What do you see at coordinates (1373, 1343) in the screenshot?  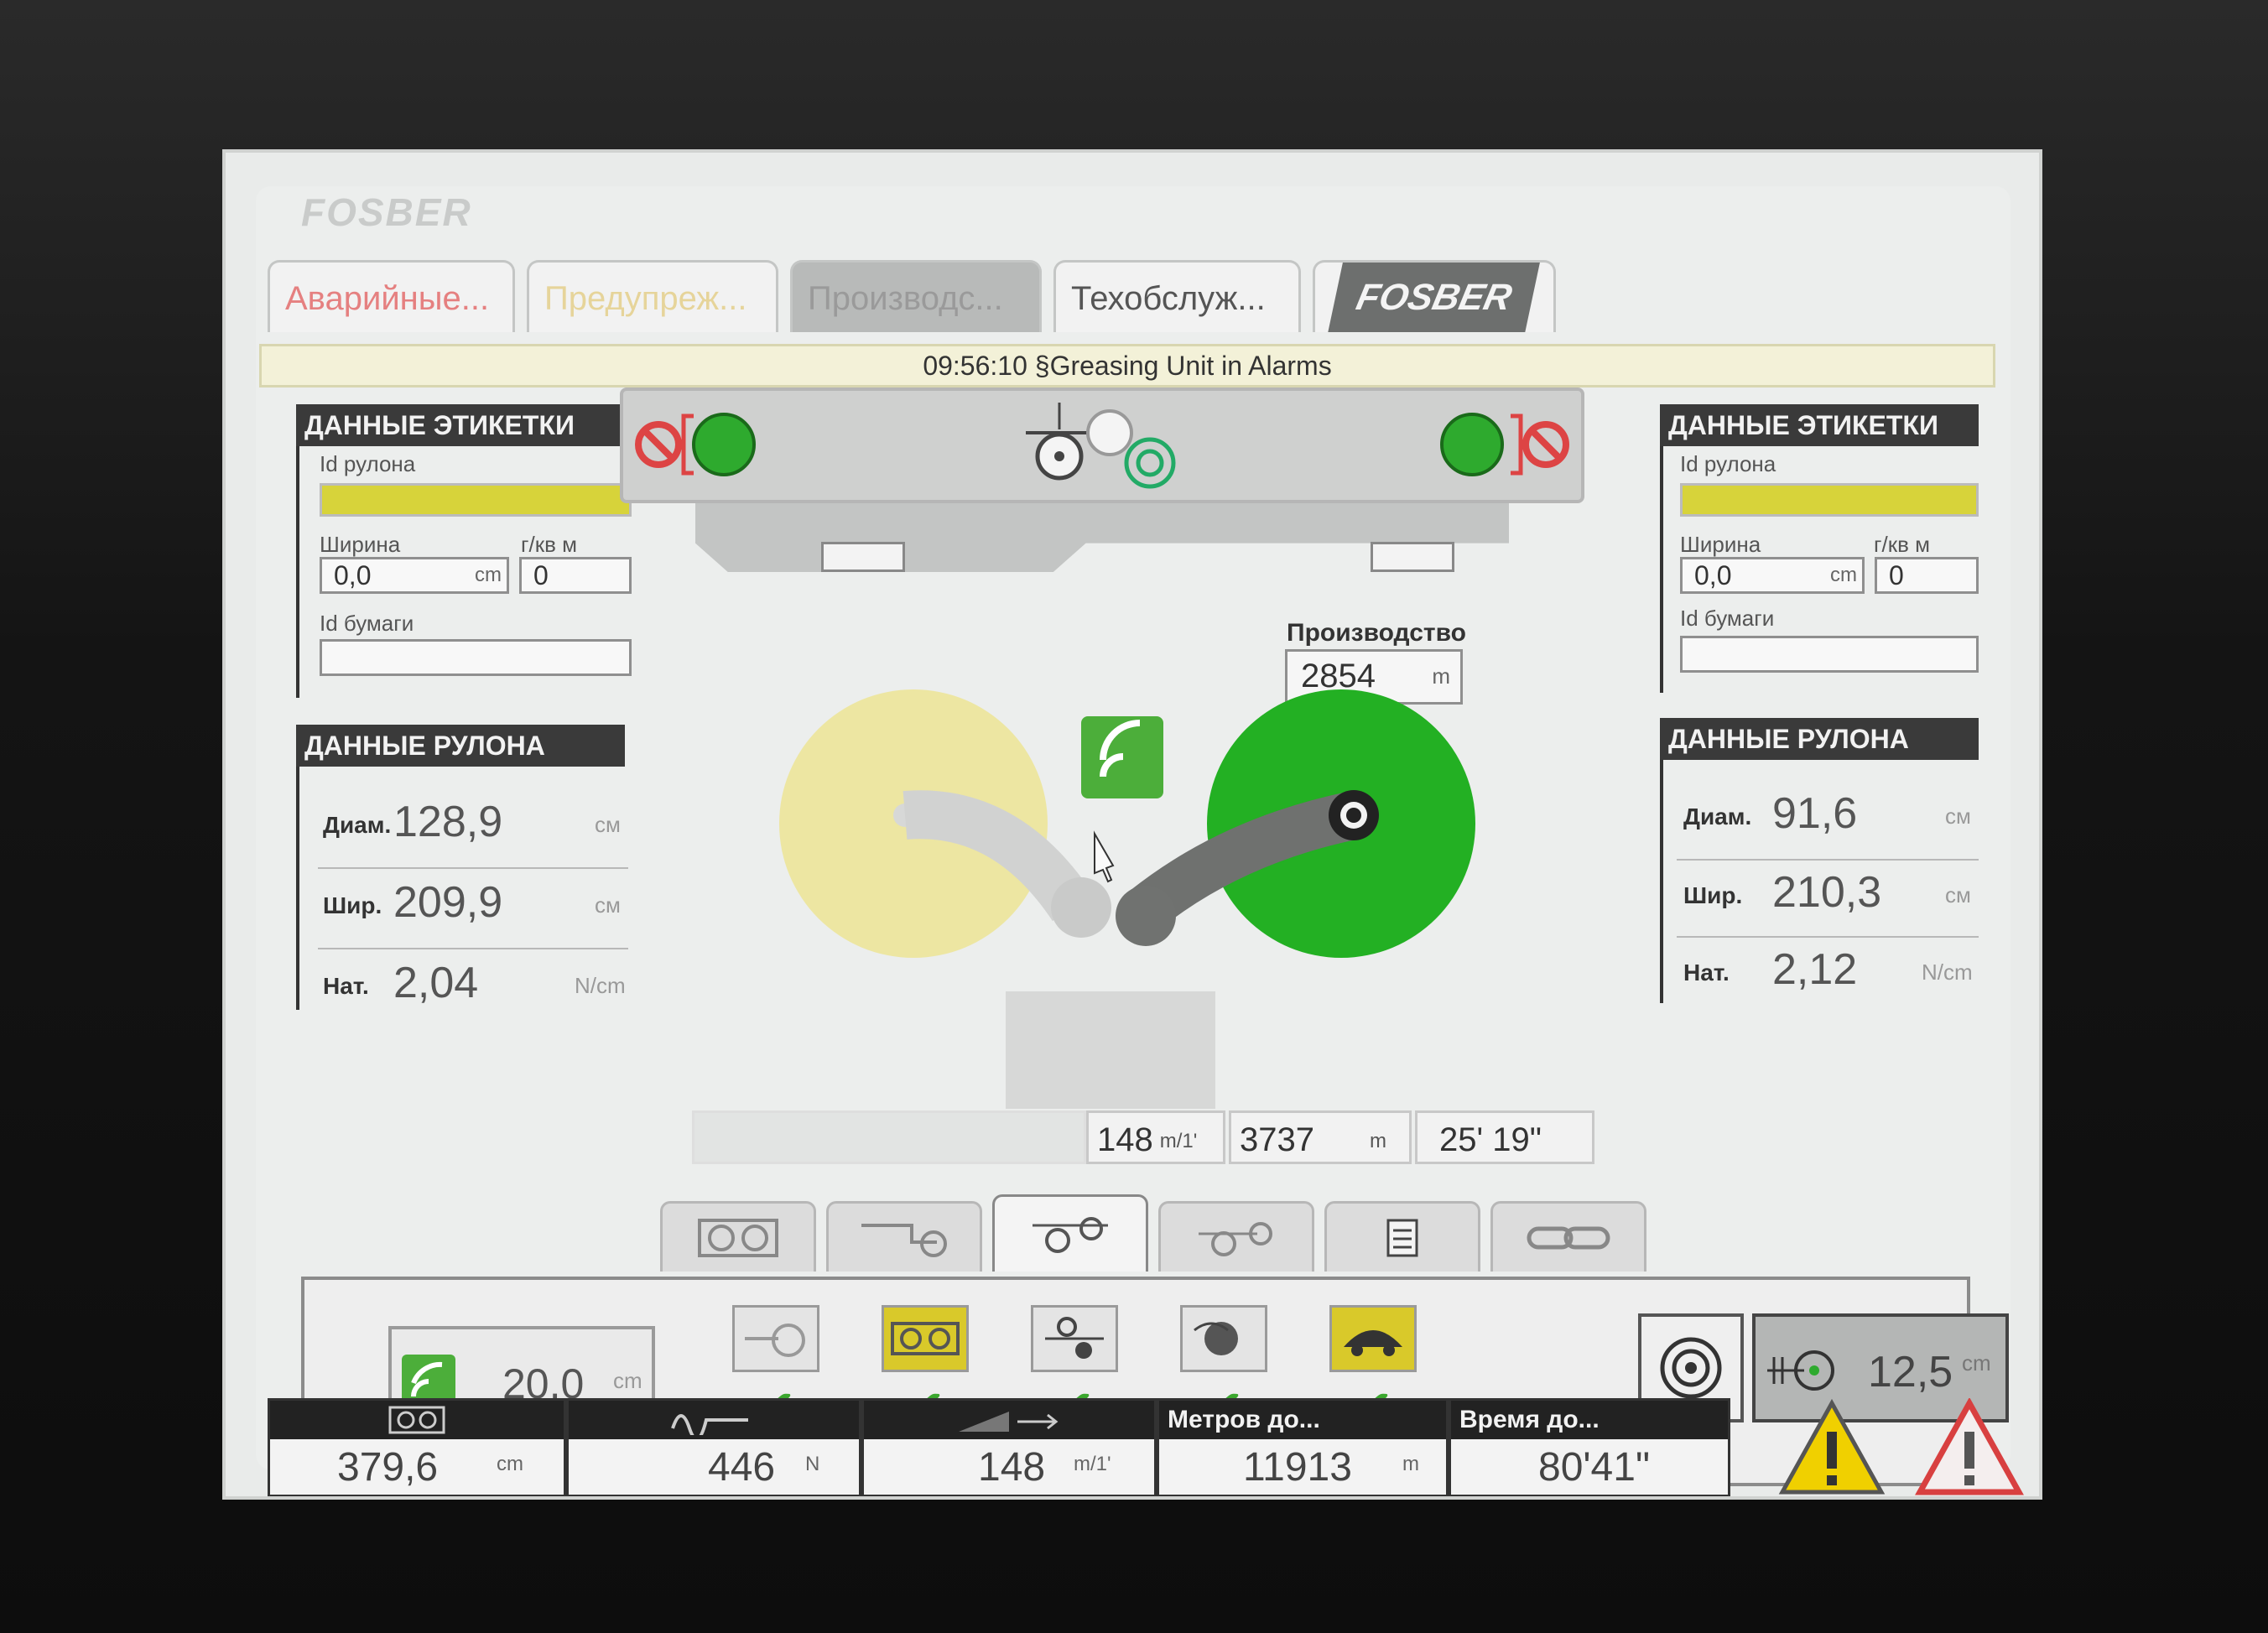 I see `carriage-icon` at bounding box center [1373, 1343].